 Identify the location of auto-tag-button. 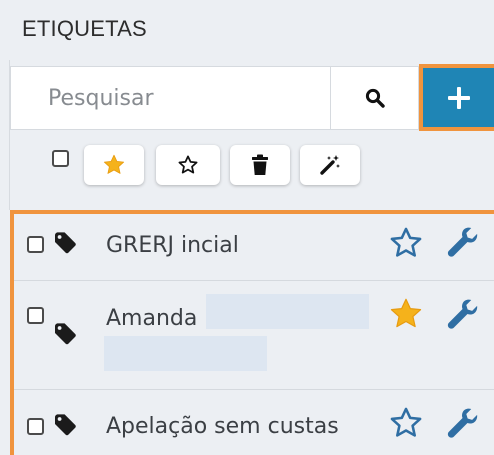
(330, 165).